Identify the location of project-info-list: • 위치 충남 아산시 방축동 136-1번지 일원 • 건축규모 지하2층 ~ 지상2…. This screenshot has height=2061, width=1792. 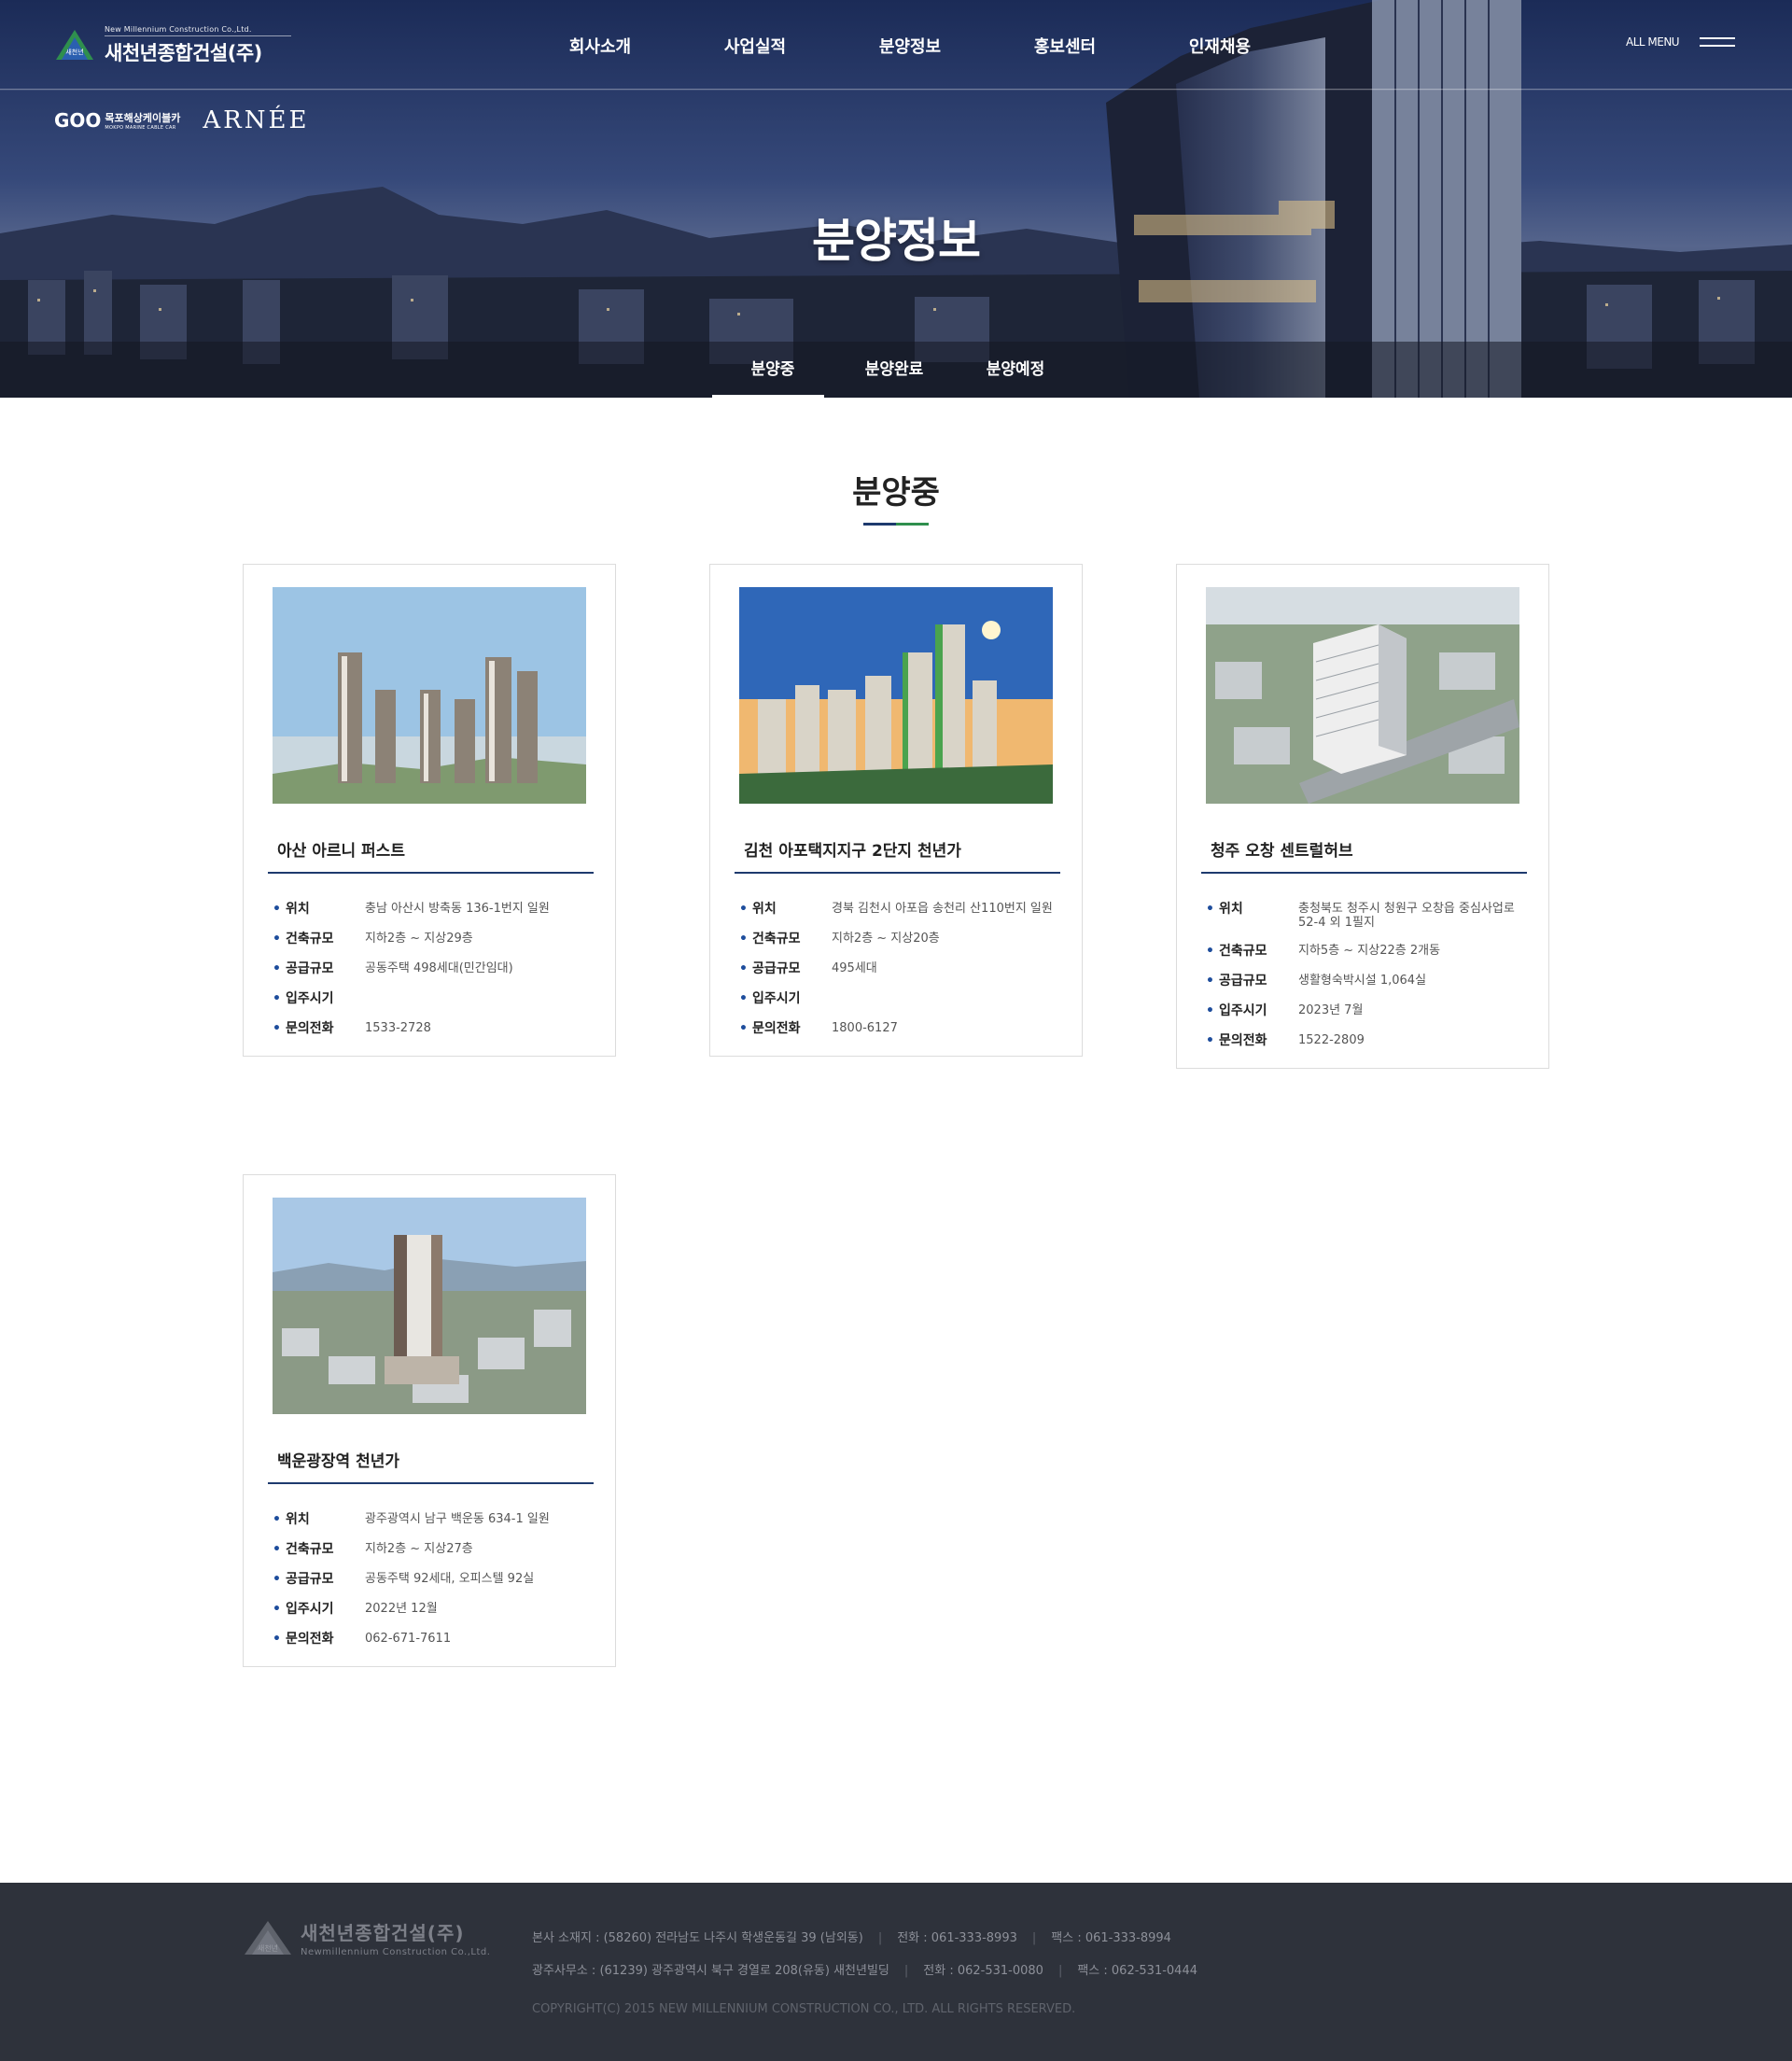
(432, 969).